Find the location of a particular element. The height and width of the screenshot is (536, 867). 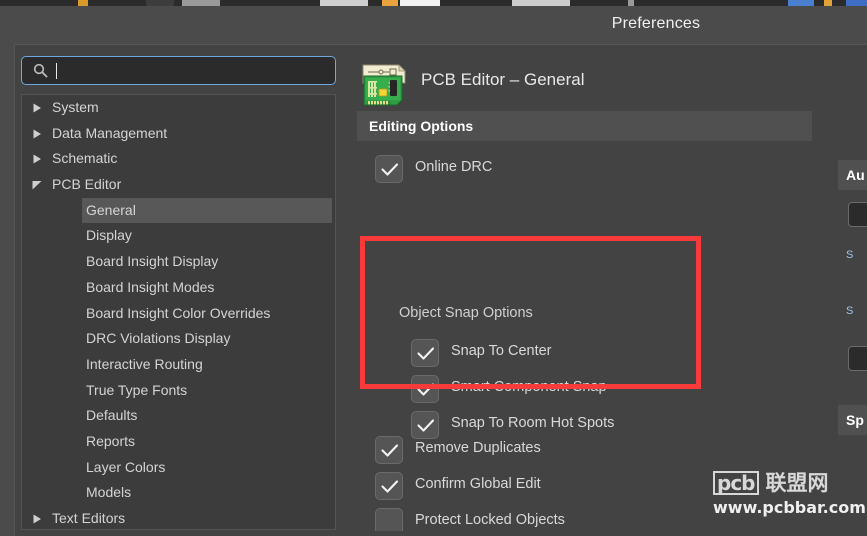

tree-item-label: Text Editors is located at coordinates (89, 518).